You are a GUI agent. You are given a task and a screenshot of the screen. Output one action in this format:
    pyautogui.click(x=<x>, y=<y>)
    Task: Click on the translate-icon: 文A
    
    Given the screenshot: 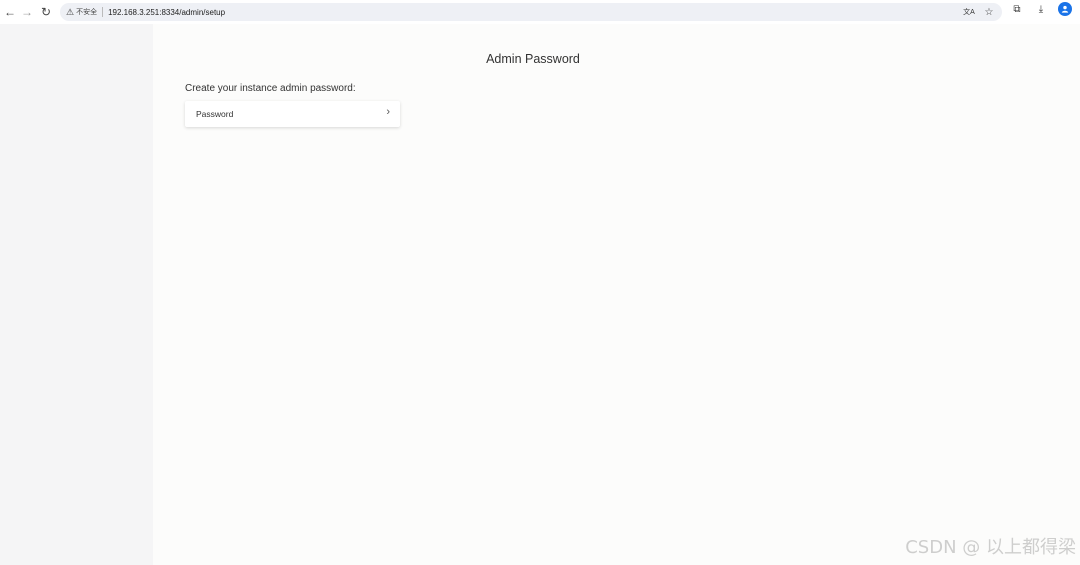 What is the action you would take?
    pyautogui.click(x=969, y=12)
    